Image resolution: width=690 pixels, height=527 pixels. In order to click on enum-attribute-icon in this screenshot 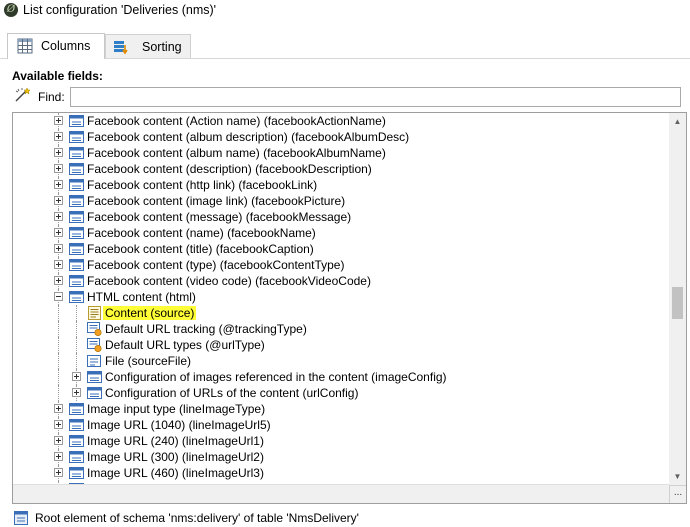, I will do `click(94, 345)`.